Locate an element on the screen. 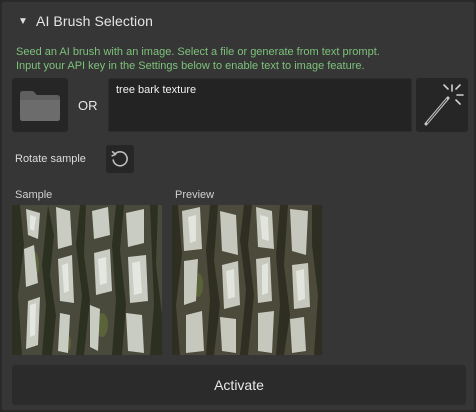  magic-wand-icon is located at coordinates (444, 105).